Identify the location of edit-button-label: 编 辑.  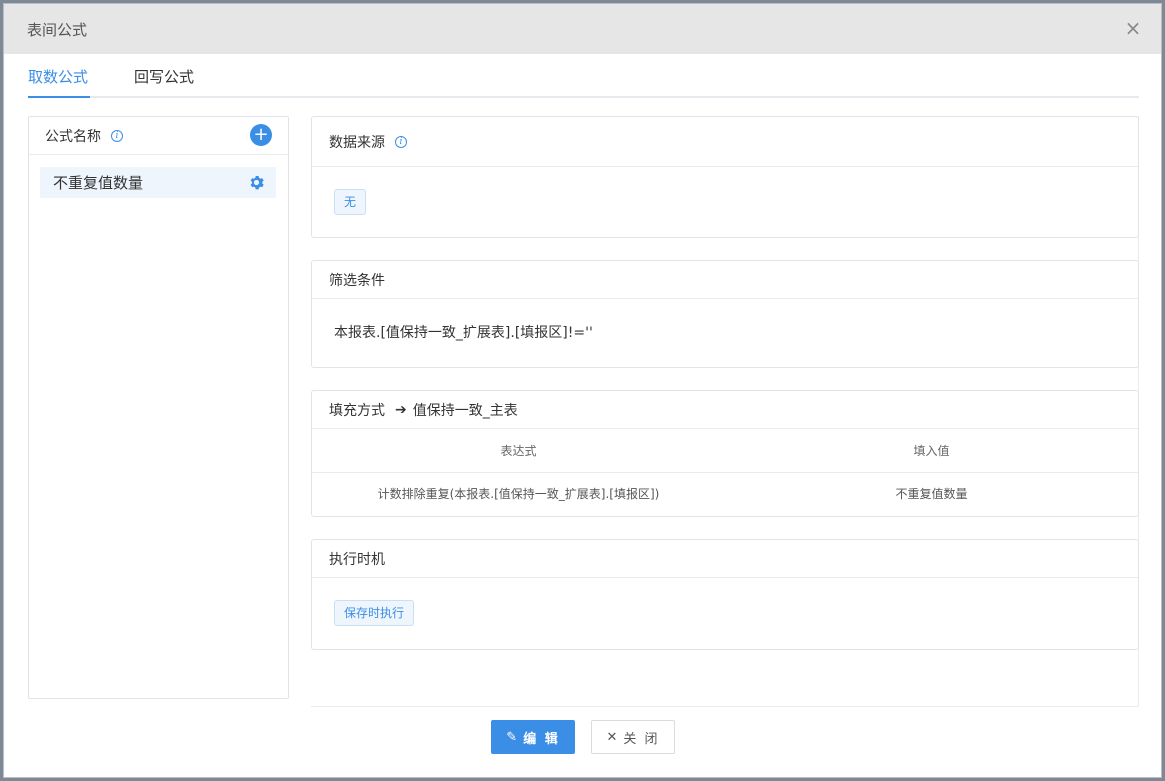
(541, 739).